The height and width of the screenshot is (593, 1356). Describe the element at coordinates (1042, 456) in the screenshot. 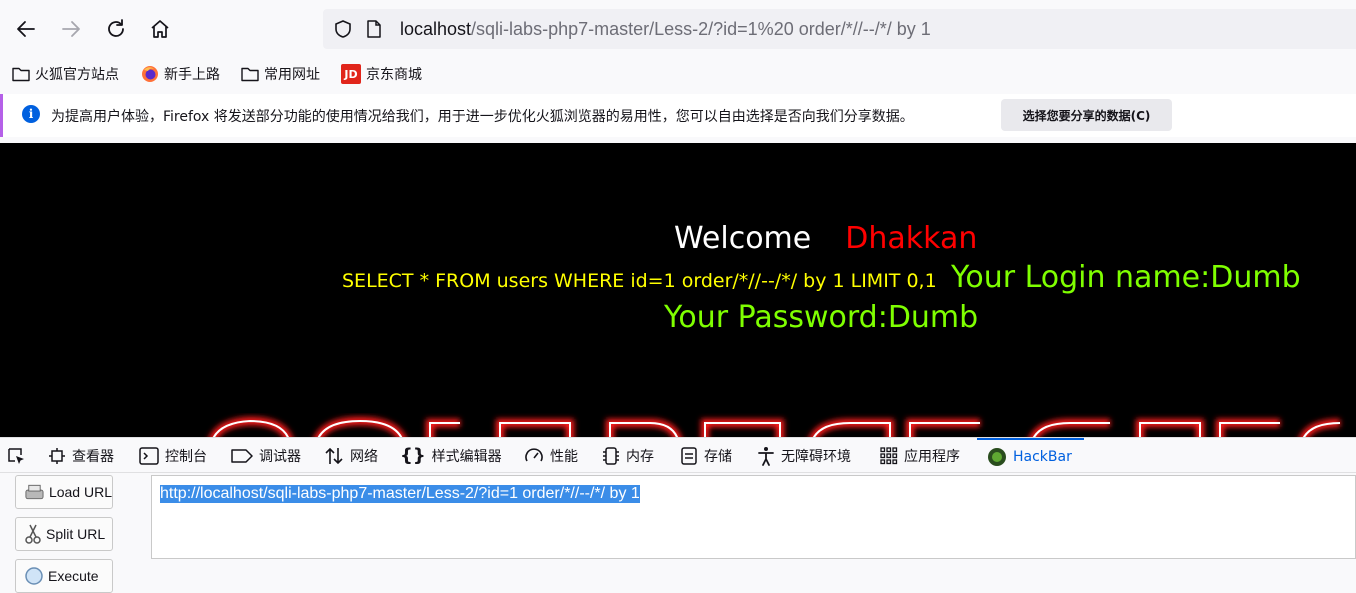

I see `tab-label: HackBar` at that location.